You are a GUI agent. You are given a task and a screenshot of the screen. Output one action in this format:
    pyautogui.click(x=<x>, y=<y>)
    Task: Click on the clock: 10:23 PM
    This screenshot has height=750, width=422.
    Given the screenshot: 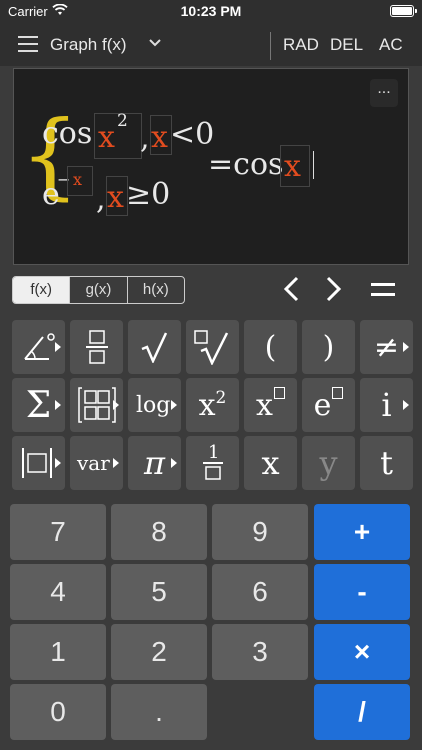 What is the action you would take?
    pyautogui.click(x=211, y=11)
    